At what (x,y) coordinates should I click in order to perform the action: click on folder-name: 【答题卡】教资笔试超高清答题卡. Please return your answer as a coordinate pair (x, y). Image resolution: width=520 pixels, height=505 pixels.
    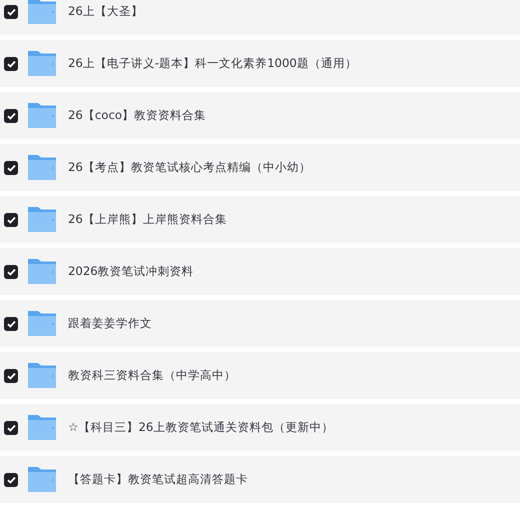
    Looking at the image, I should click on (158, 479).